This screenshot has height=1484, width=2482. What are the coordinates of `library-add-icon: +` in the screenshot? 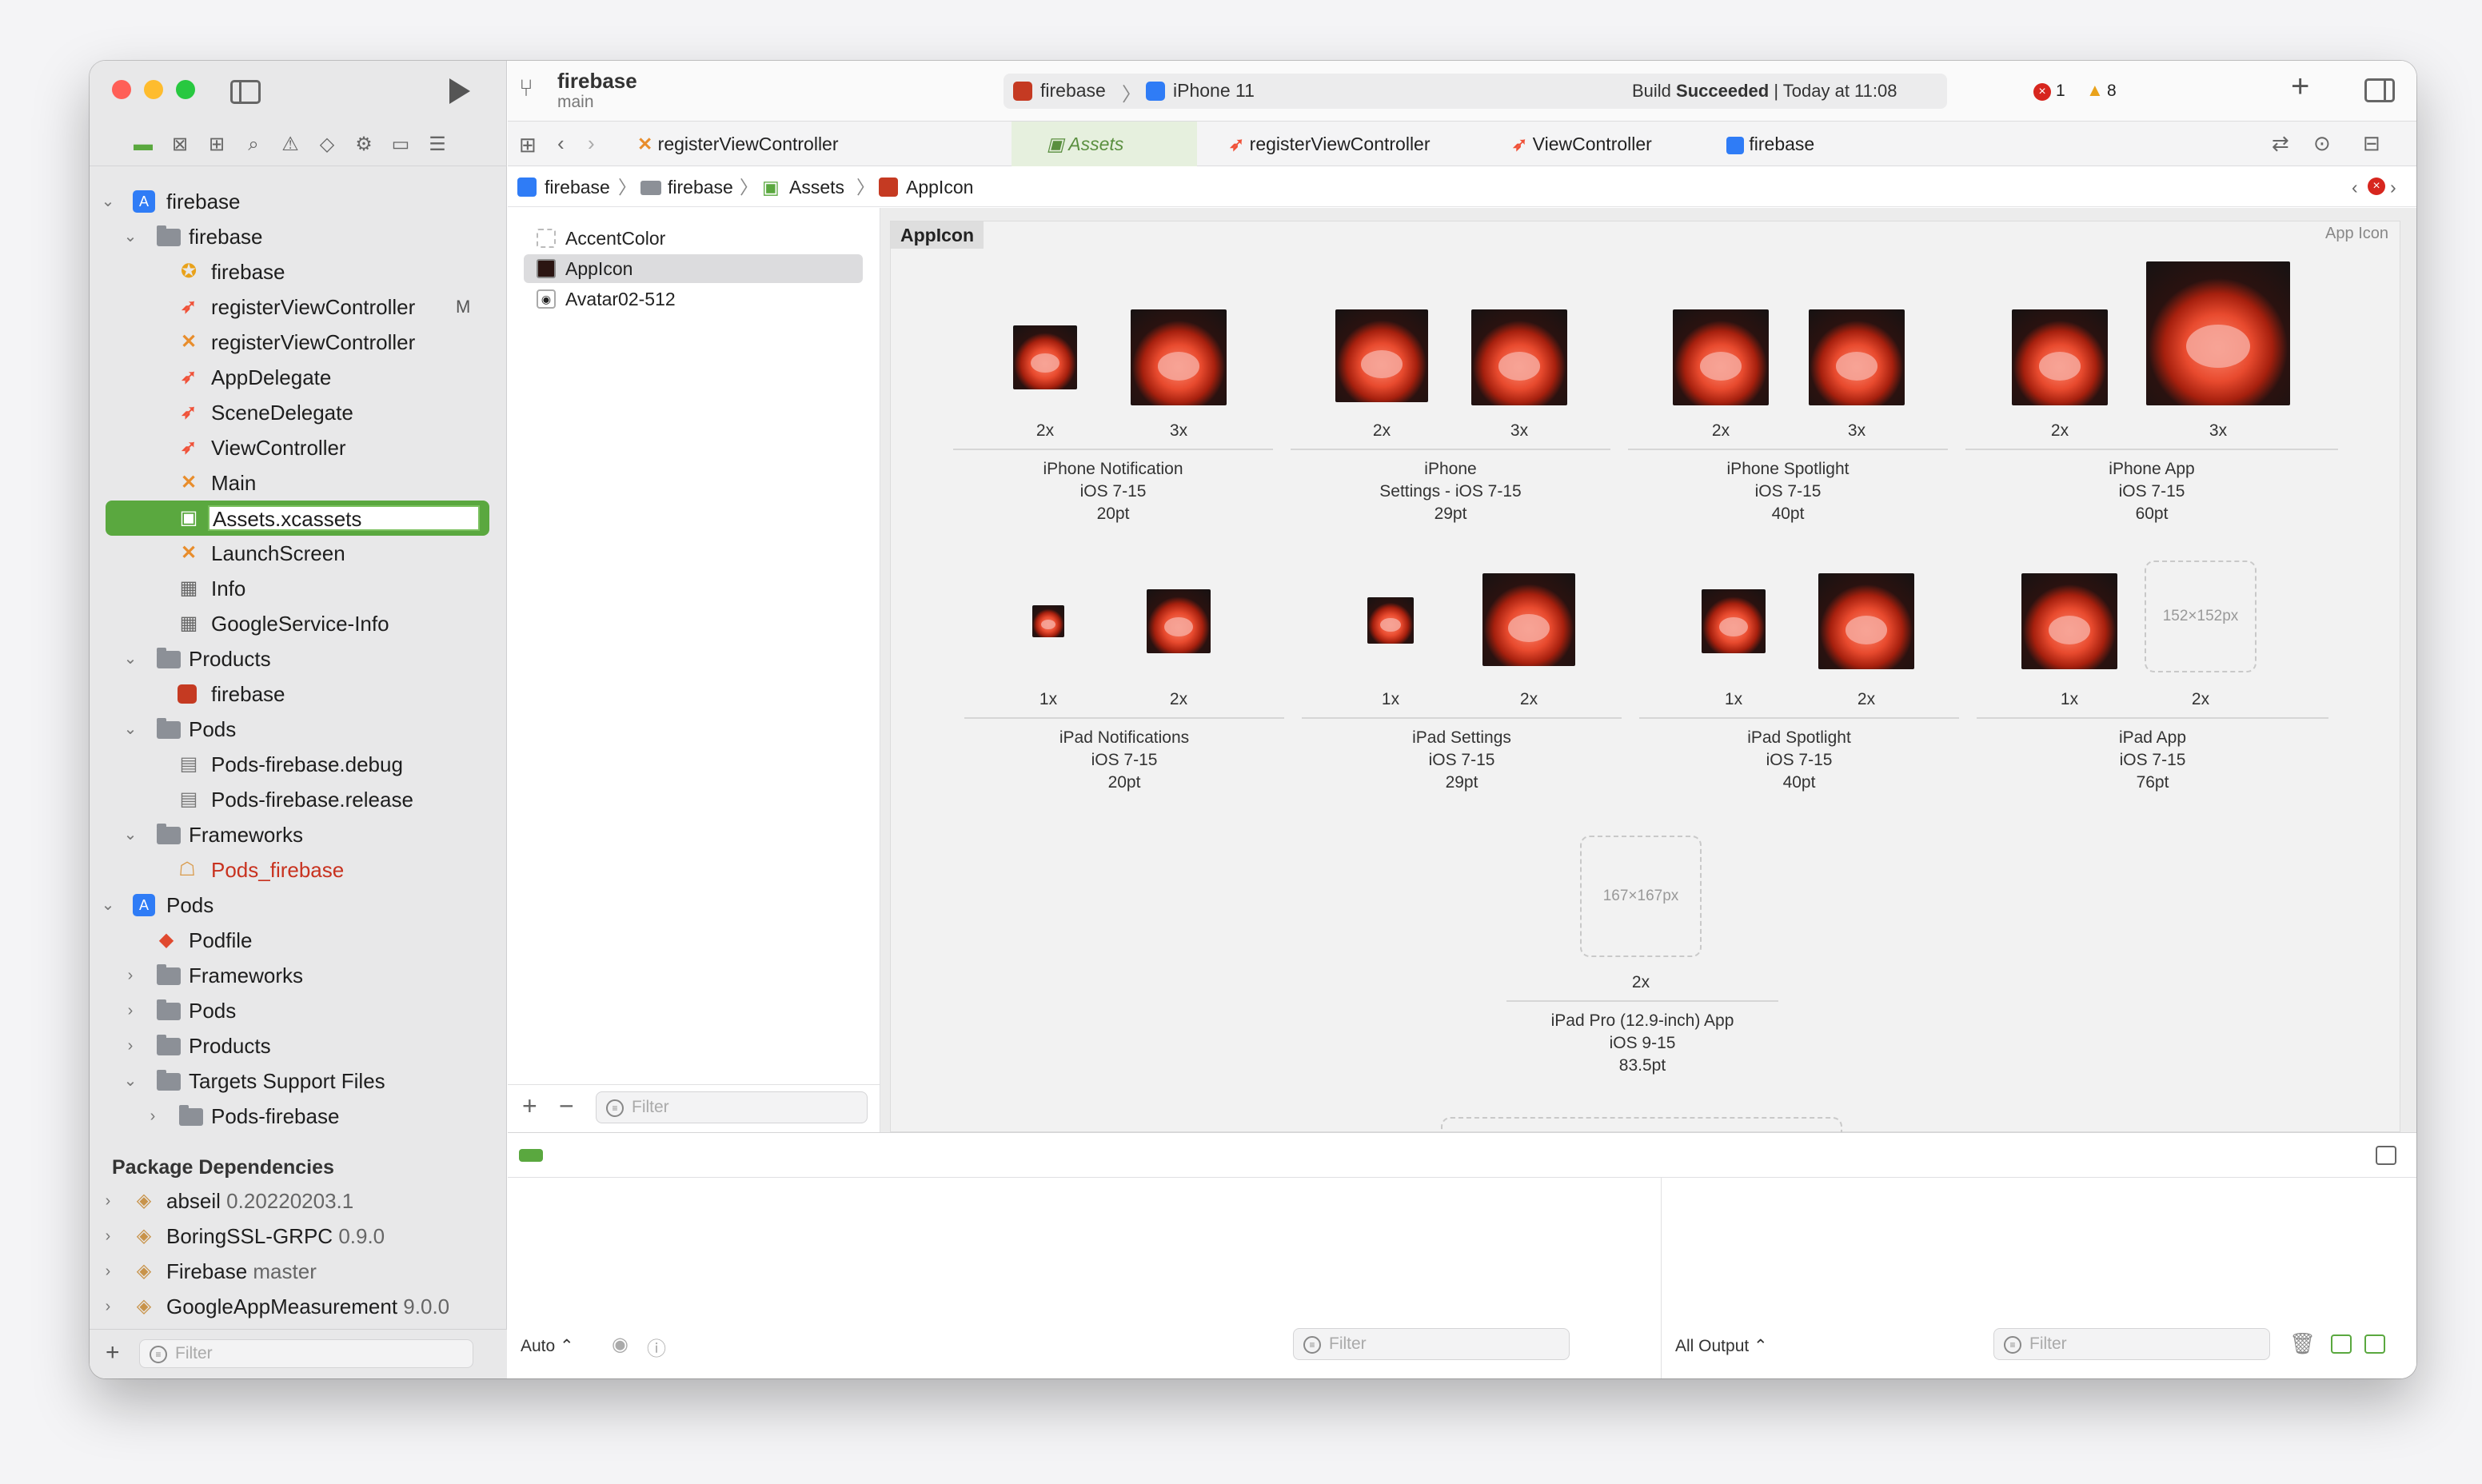 It's located at (2300, 86).